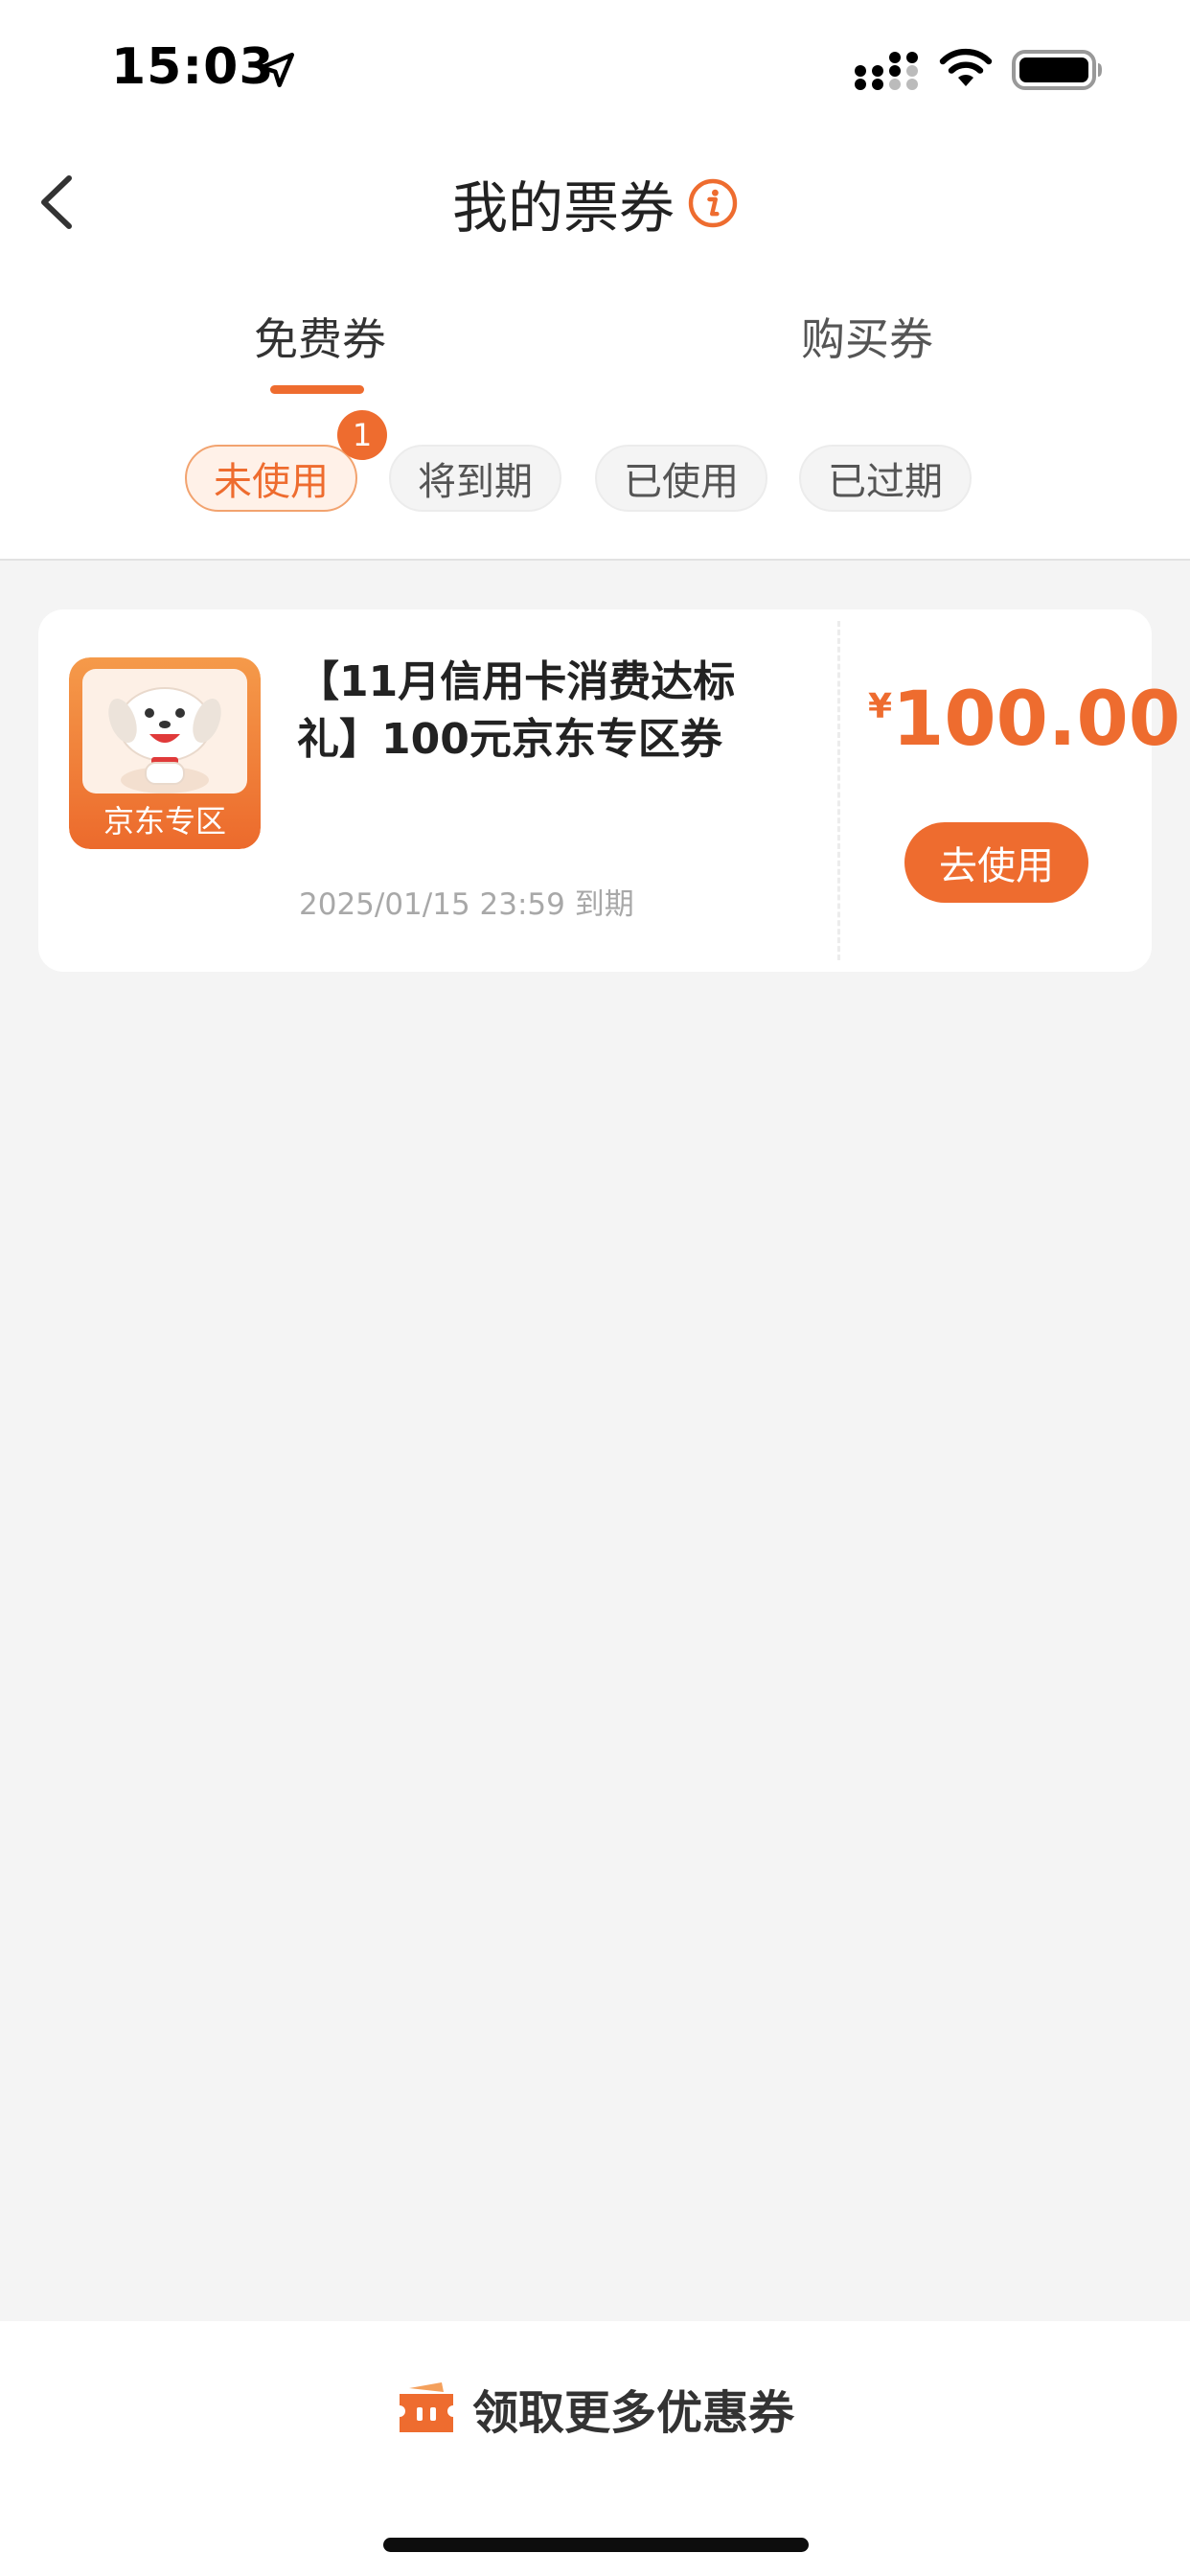 The height and width of the screenshot is (2576, 1190). Describe the element at coordinates (881, 706) in the screenshot. I see `currency-symbol: ¥` at that location.